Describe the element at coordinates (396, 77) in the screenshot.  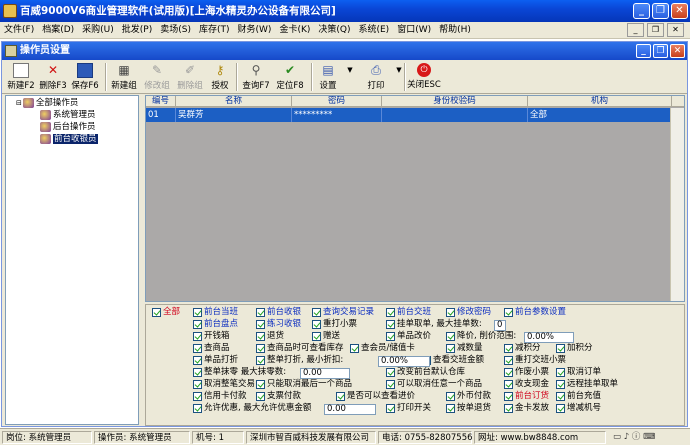
I see `print-dropdown: ▼` at that location.